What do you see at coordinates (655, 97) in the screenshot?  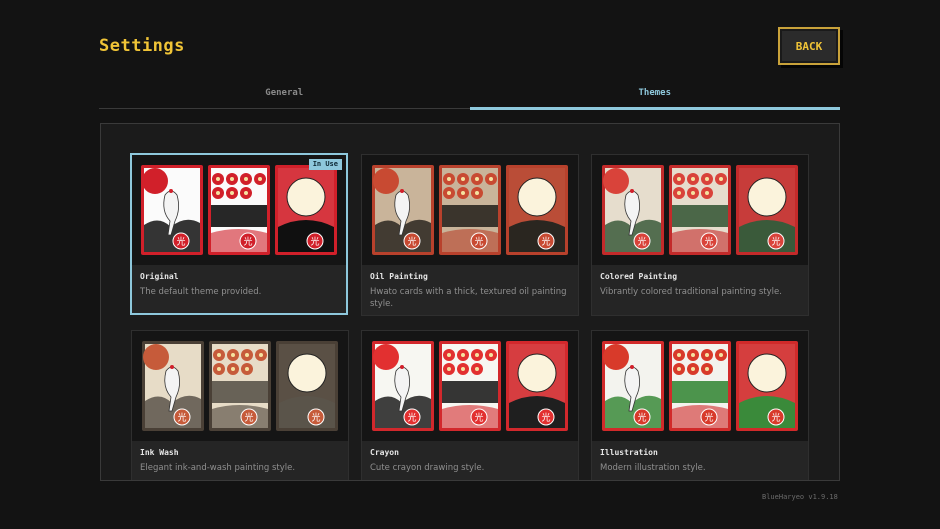 I see `tab-themes: Themes` at bounding box center [655, 97].